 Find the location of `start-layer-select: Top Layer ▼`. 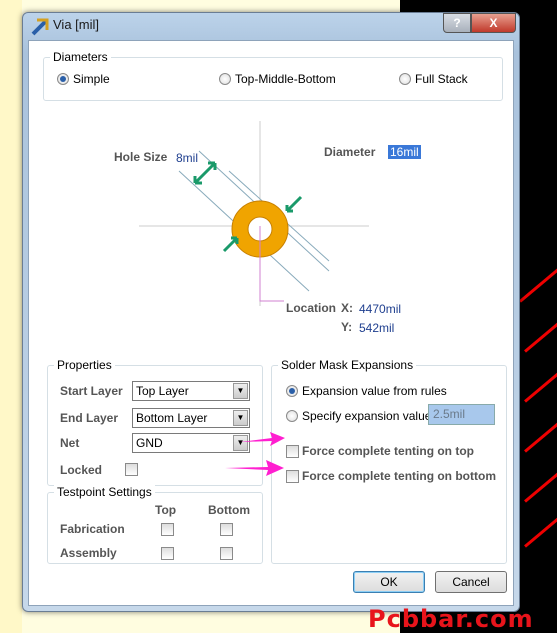

start-layer-select: Top Layer ▼ is located at coordinates (191, 391).